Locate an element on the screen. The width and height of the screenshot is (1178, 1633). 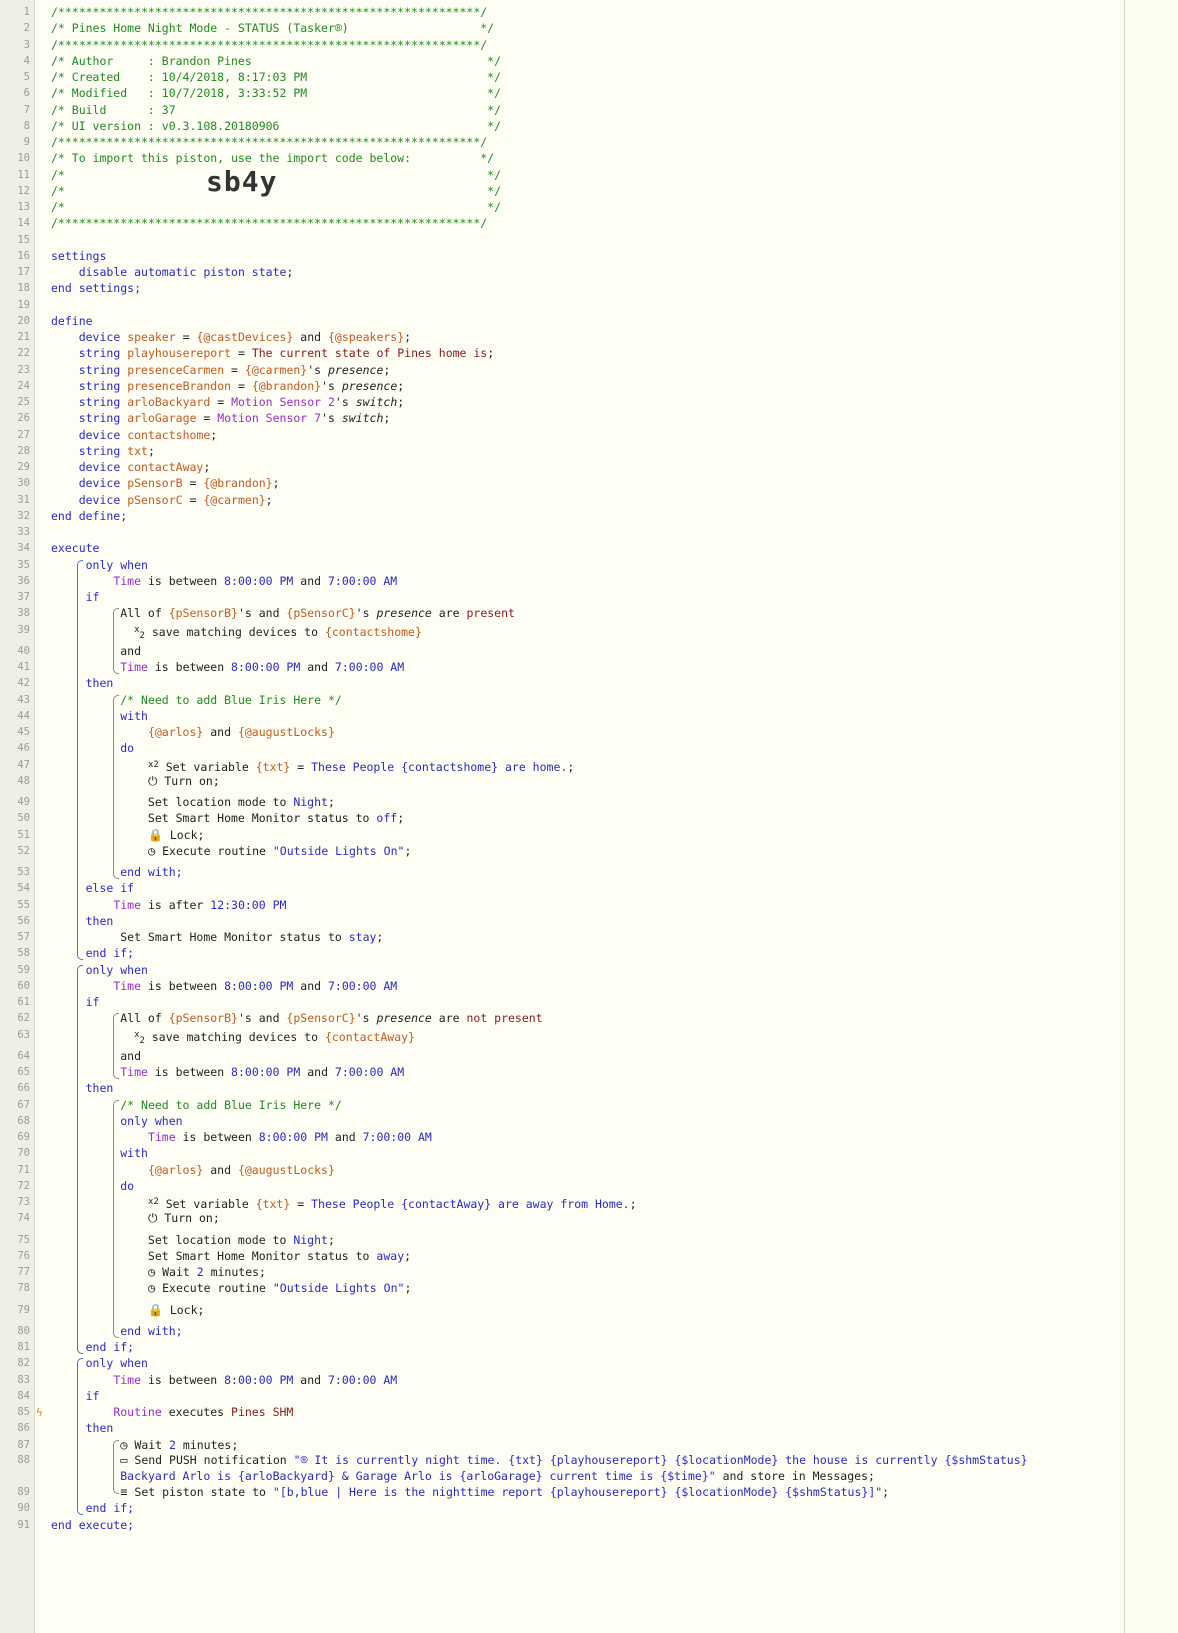
code-line: 27 device contactshome; is located at coordinates (562, 435).